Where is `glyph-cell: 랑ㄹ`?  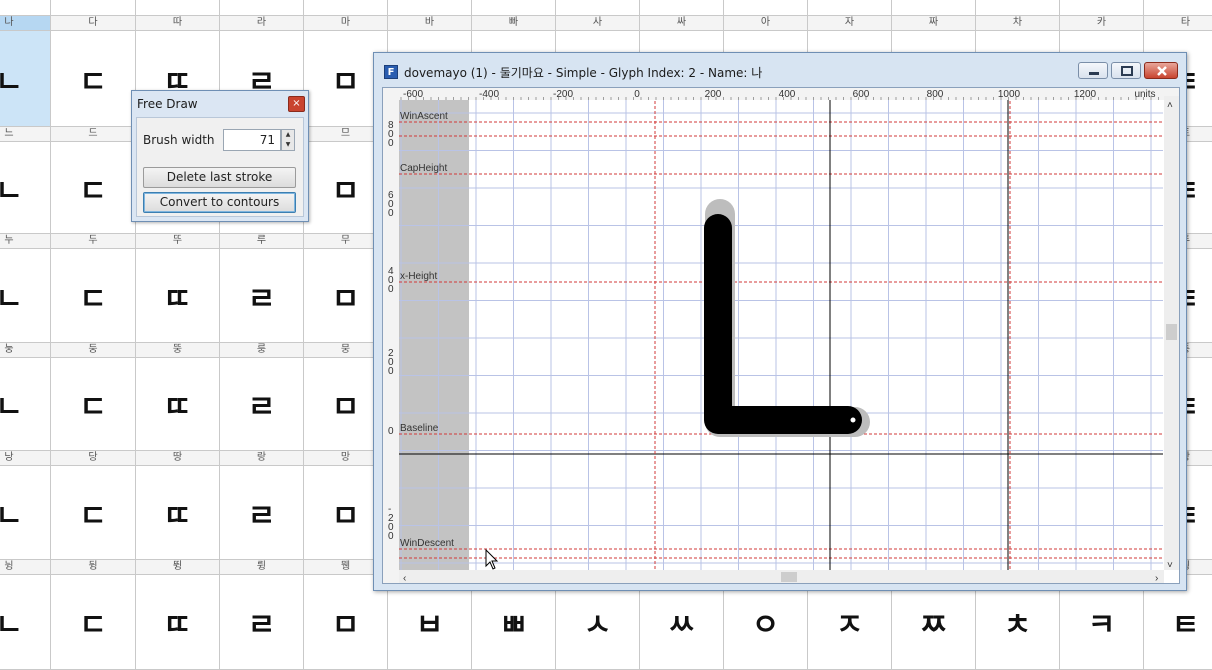
glyph-cell: 랑ㄹ is located at coordinates (262, 505).